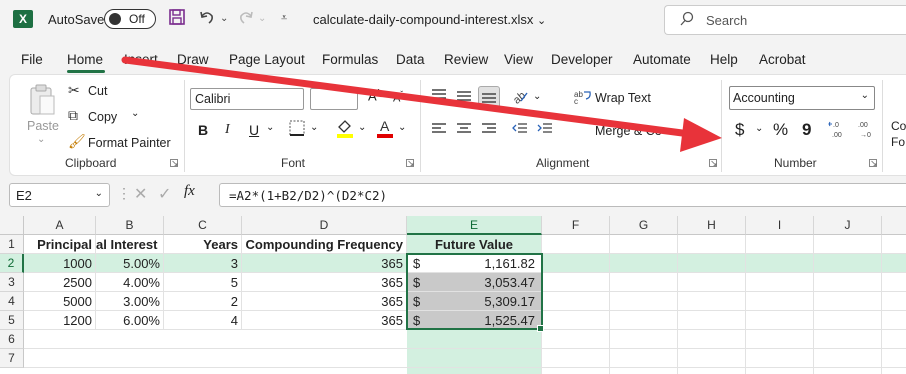 This screenshot has width=906, height=374. I want to click on more-options-icon: ⋮, so click(124, 193).